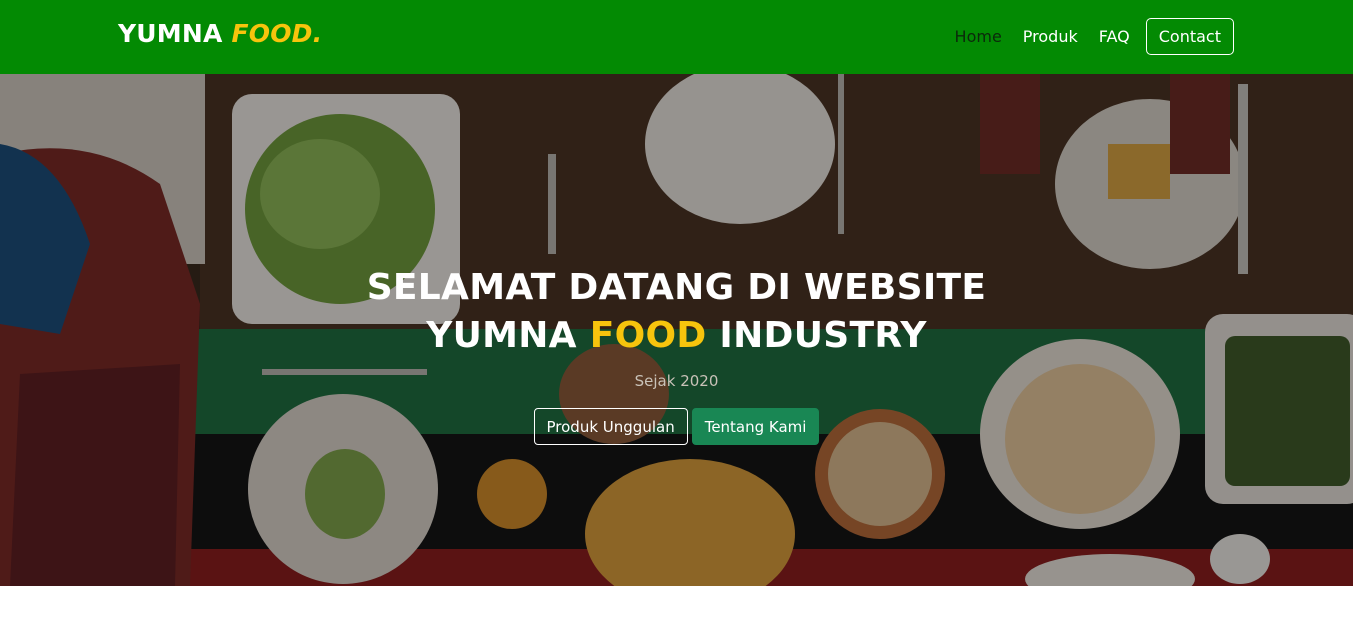  I want to click on contact-button: Contact, so click(1189, 36).